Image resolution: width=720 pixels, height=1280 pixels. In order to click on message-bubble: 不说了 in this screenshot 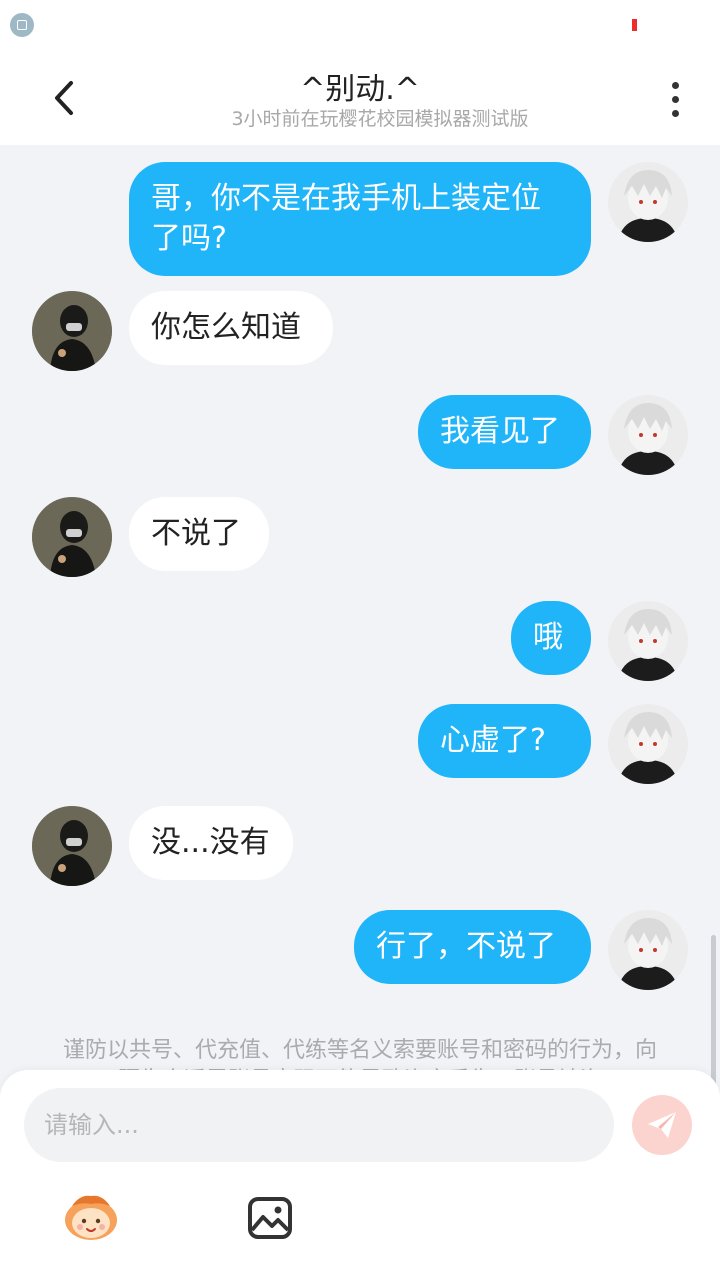, I will do `click(199, 534)`.